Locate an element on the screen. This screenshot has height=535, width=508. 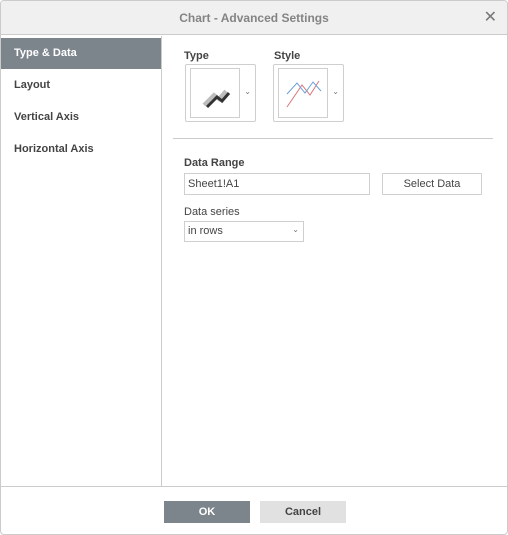
type-label: Type is located at coordinates (196, 56).